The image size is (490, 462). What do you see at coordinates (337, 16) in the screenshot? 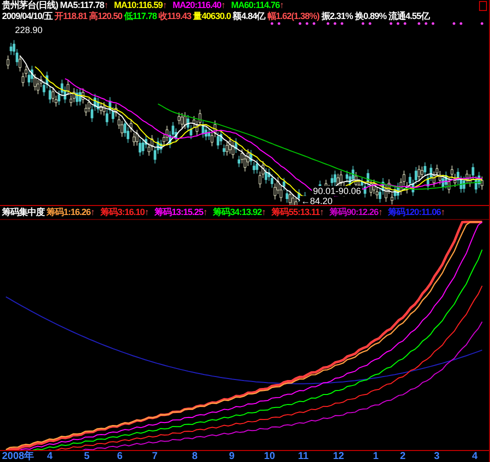
I see `quote-value: 振2.31%` at bounding box center [337, 16].